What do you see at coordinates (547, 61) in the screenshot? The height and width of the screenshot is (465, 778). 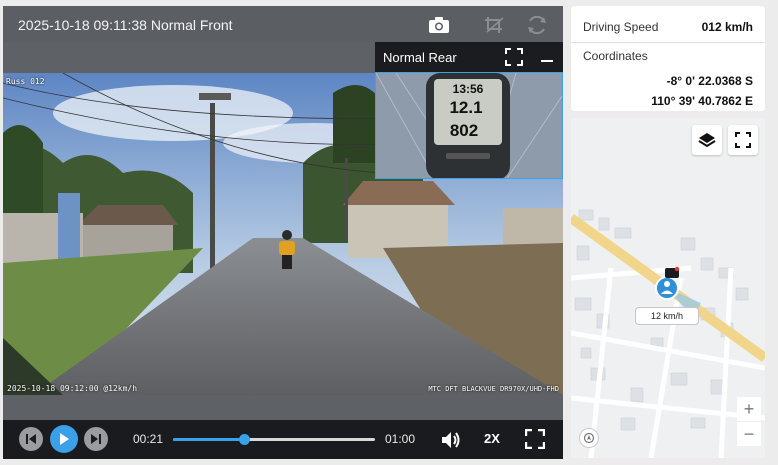 I see `minimize-icon` at bounding box center [547, 61].